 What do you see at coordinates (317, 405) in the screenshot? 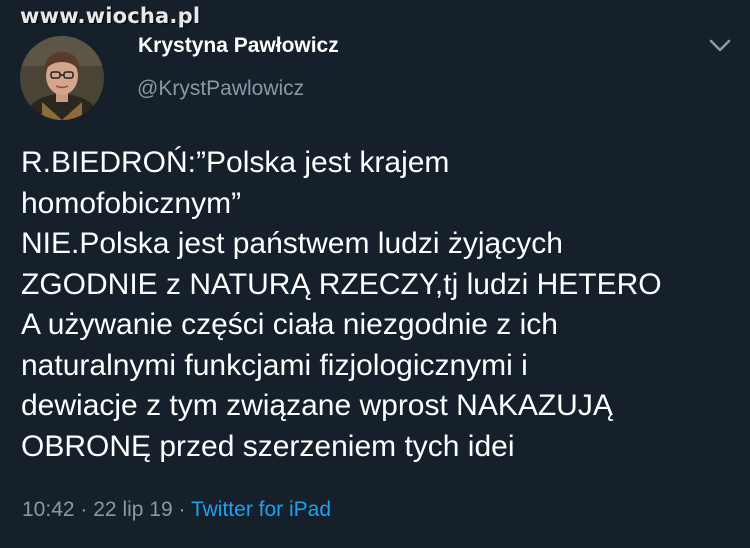
I see `tweet-line: dewiacje z tym związane wprost NAKAZUJĄ` at bounding box center [317, 405].